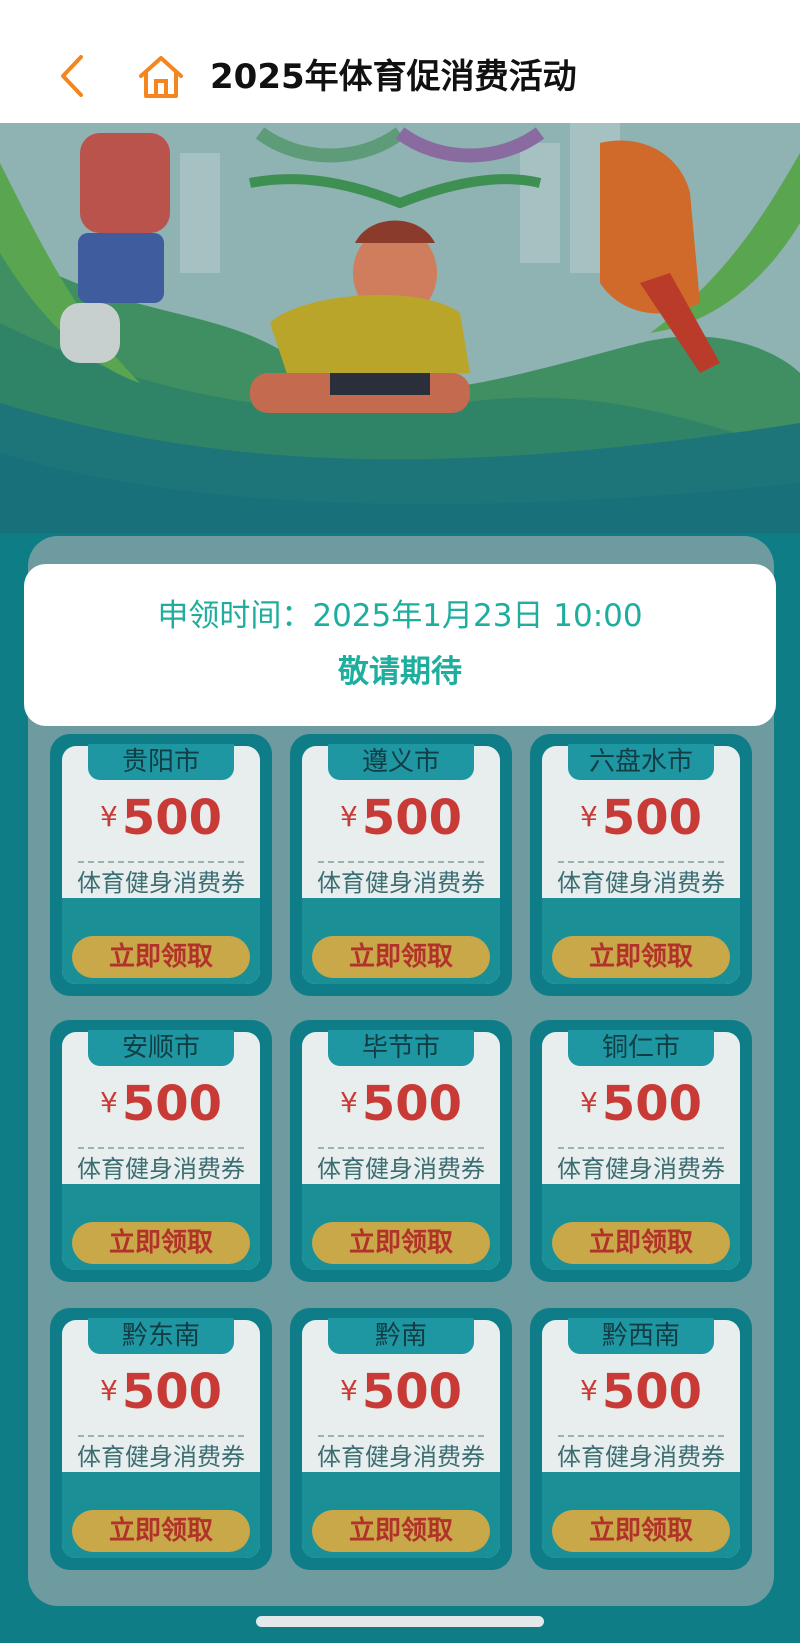  I want to click on top-bar: 2025年体育促消费活动, so click(400, 61).